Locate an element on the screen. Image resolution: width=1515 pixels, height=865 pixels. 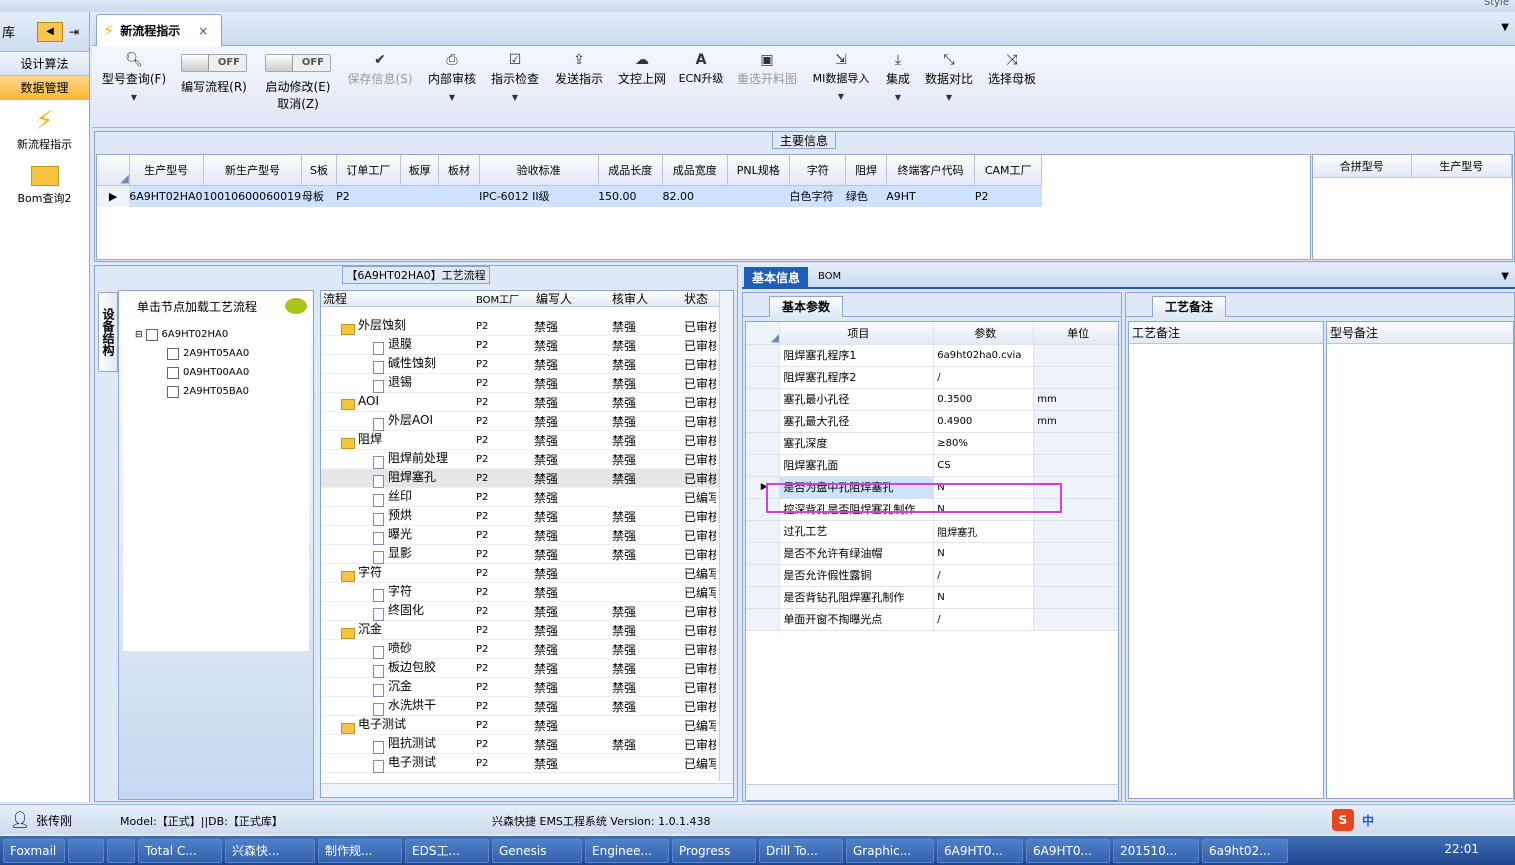
col-header: BOM工厂 is located at coordinates (503, 298).